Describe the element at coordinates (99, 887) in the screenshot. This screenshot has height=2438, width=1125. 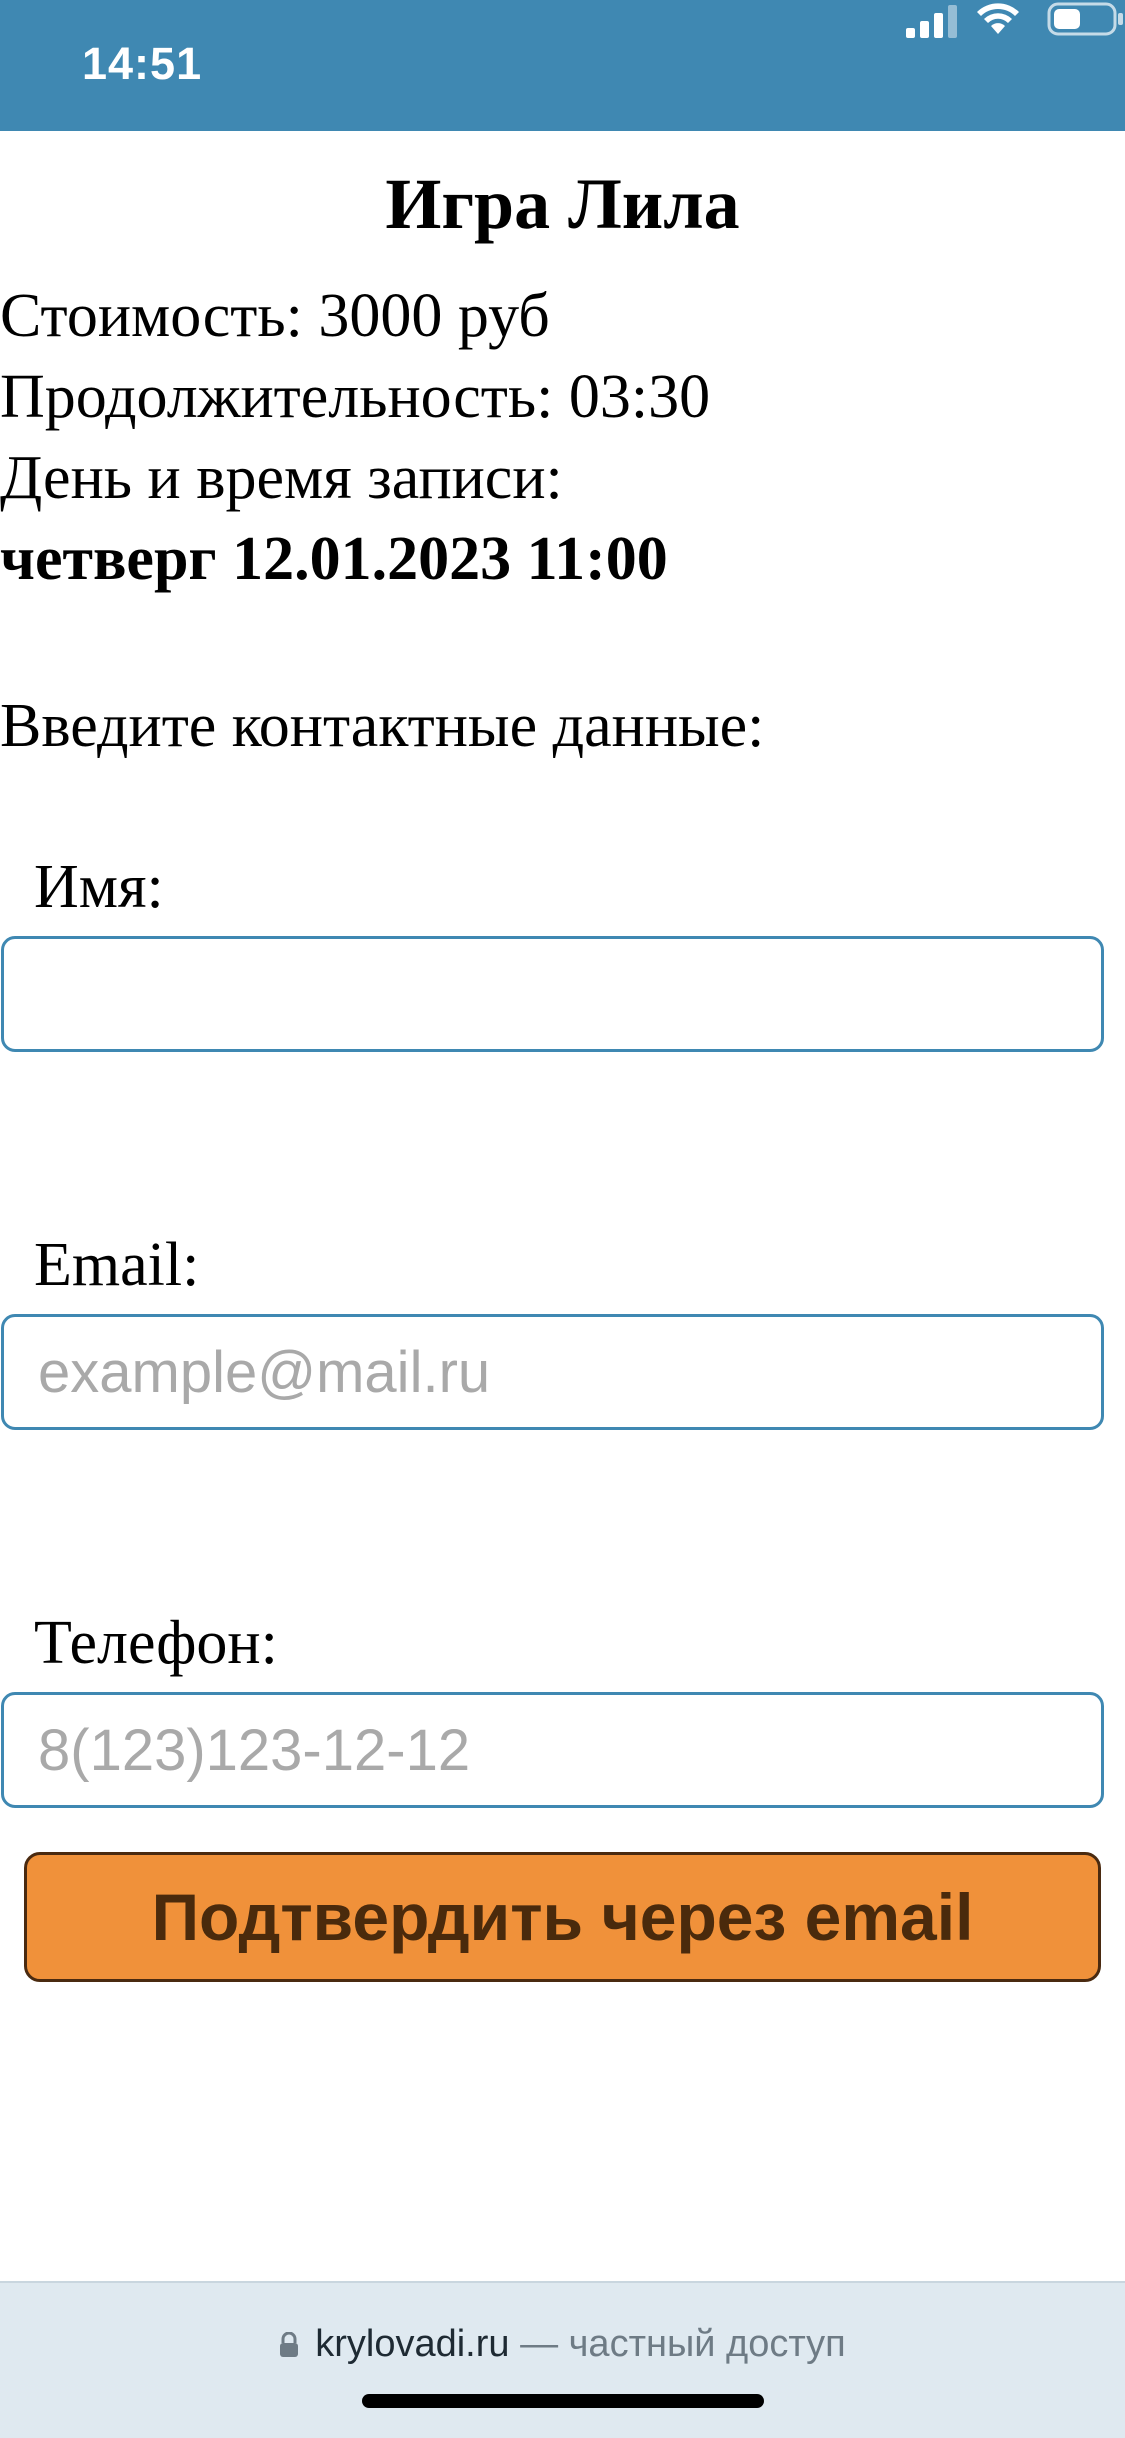
I see `name-label: Имя:` at that location.